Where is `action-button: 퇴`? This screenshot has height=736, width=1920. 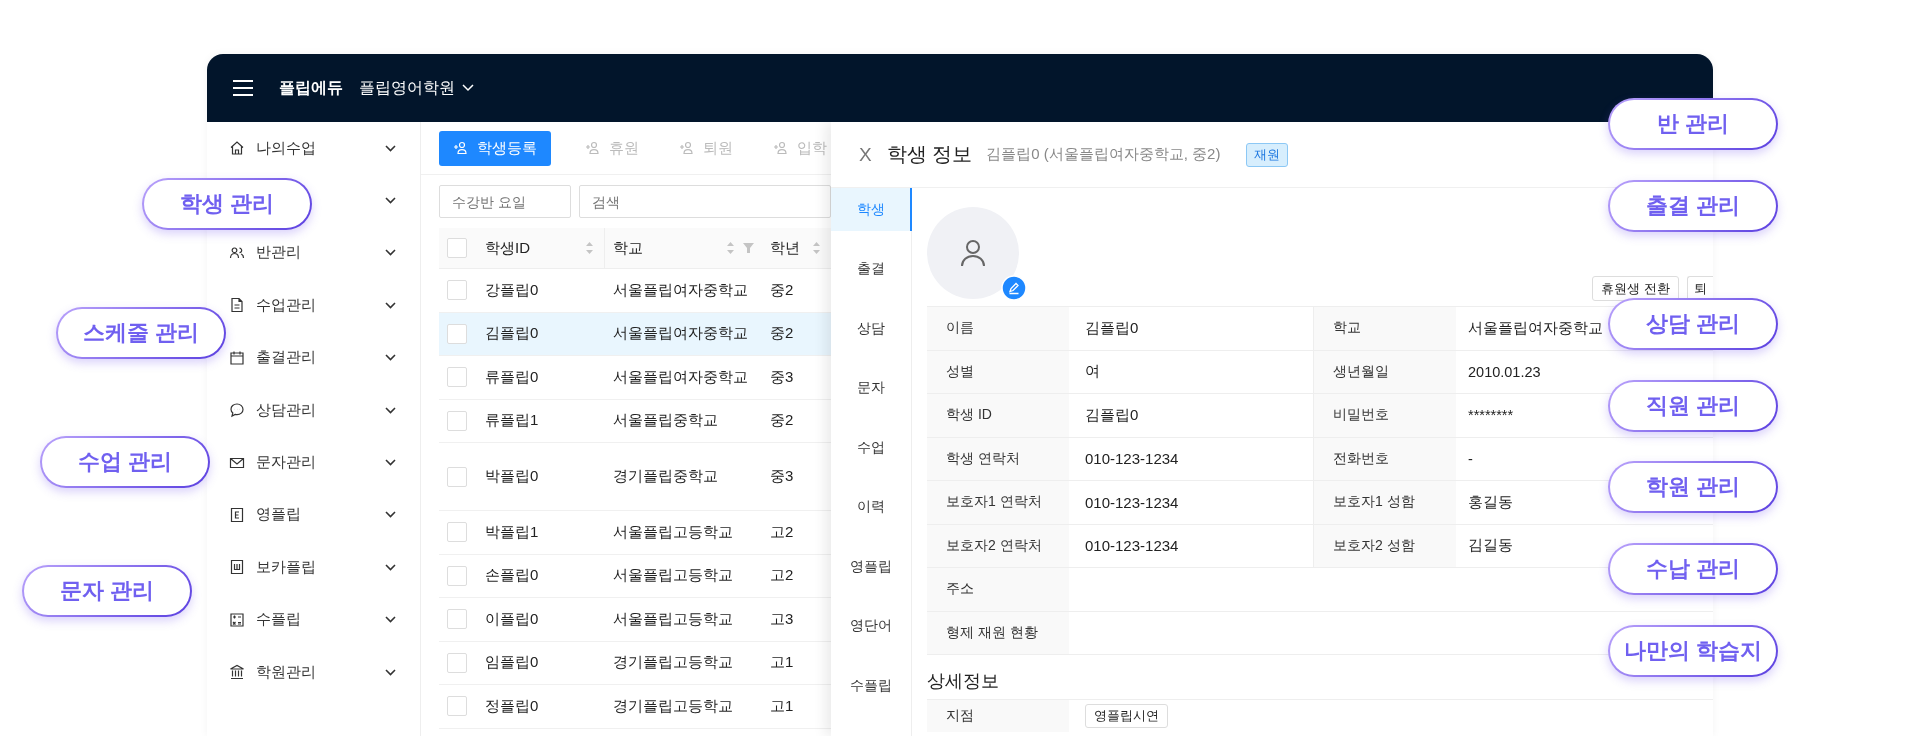
action-button: 퇴 is located at coordinates (1700, 288).